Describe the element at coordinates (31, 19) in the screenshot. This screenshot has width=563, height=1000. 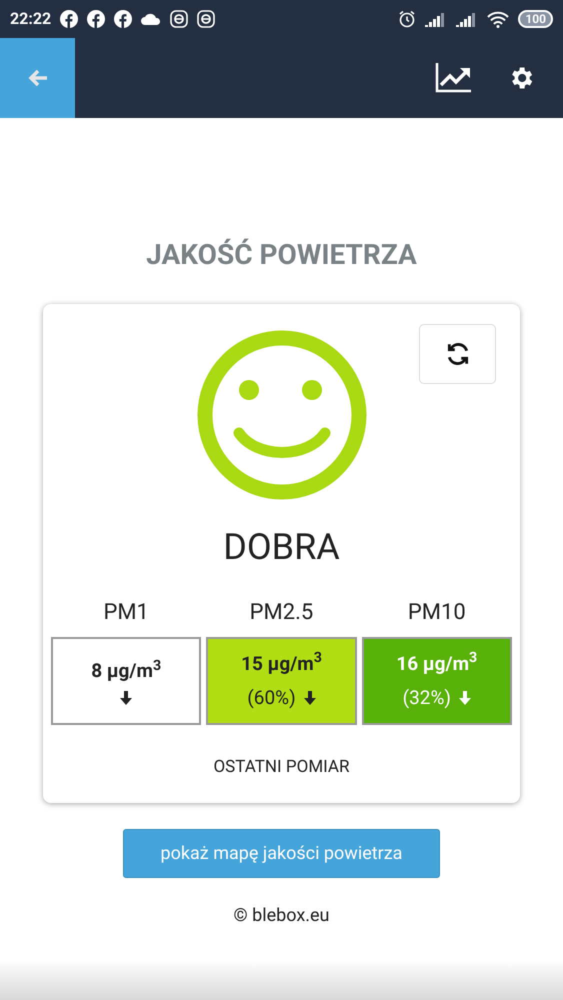
I see `status-time: 22:22` at that location.